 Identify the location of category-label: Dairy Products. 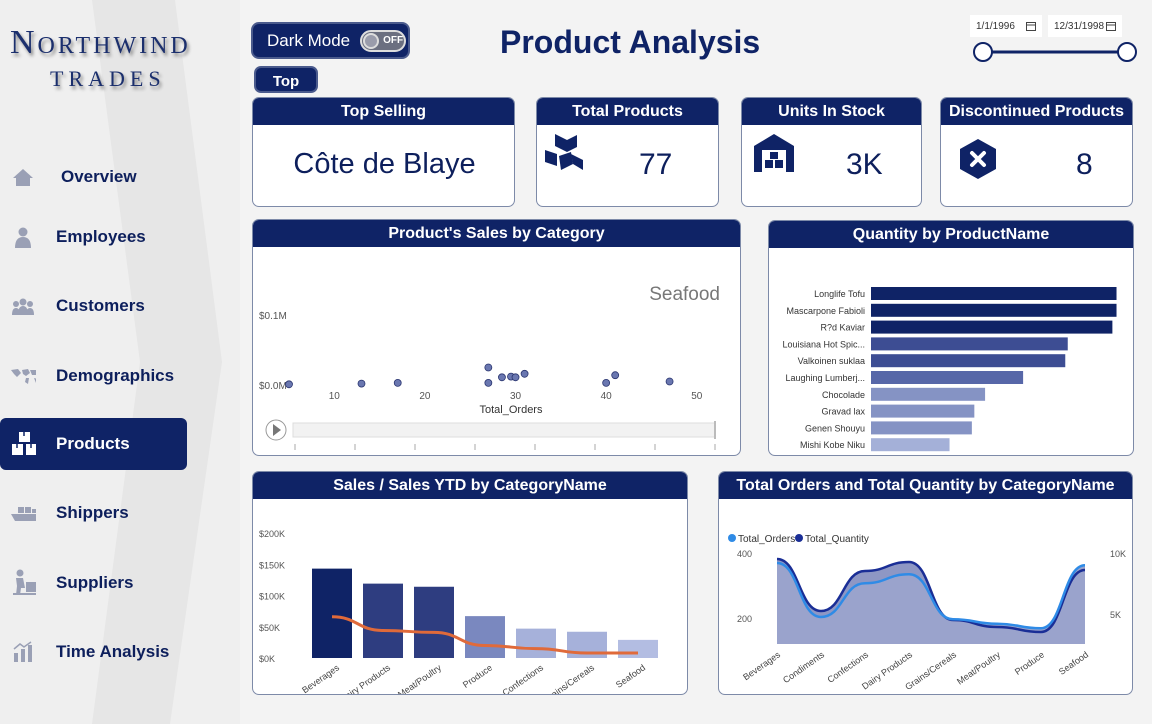
(365, 678).